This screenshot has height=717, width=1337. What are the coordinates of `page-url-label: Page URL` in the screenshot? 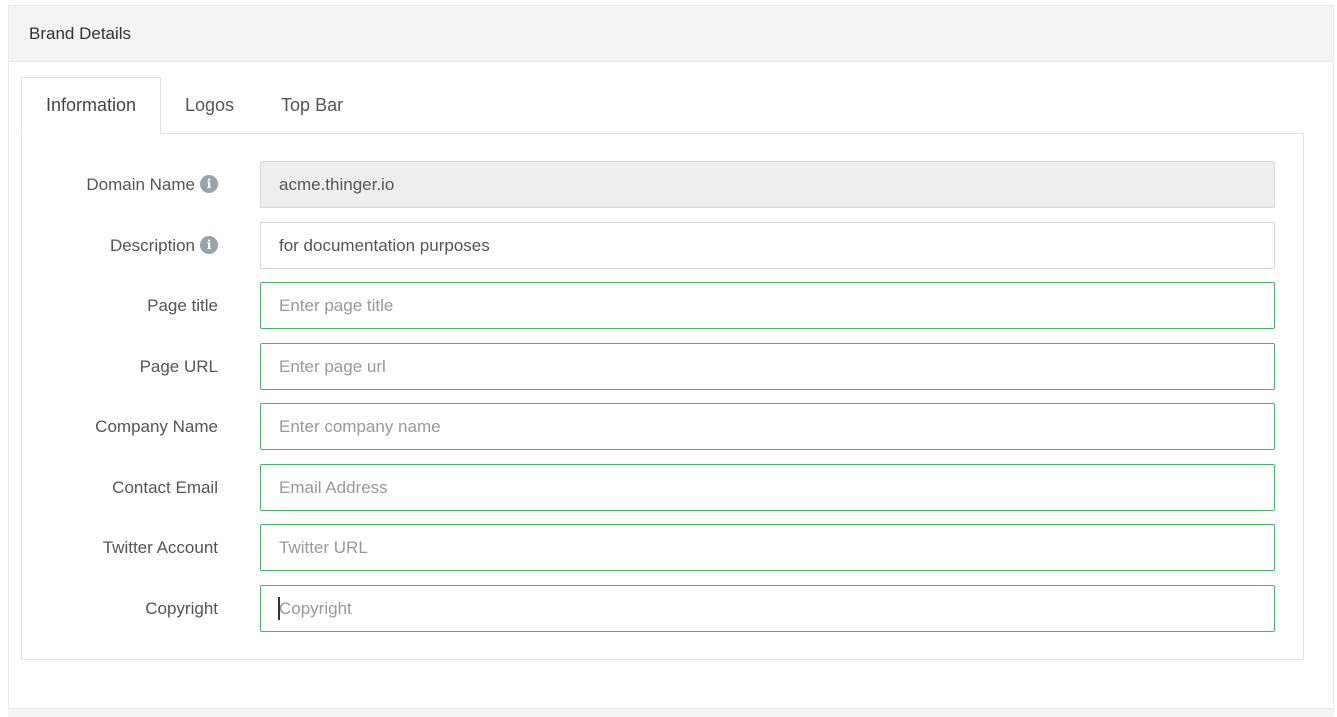 It's located at (178, 366).